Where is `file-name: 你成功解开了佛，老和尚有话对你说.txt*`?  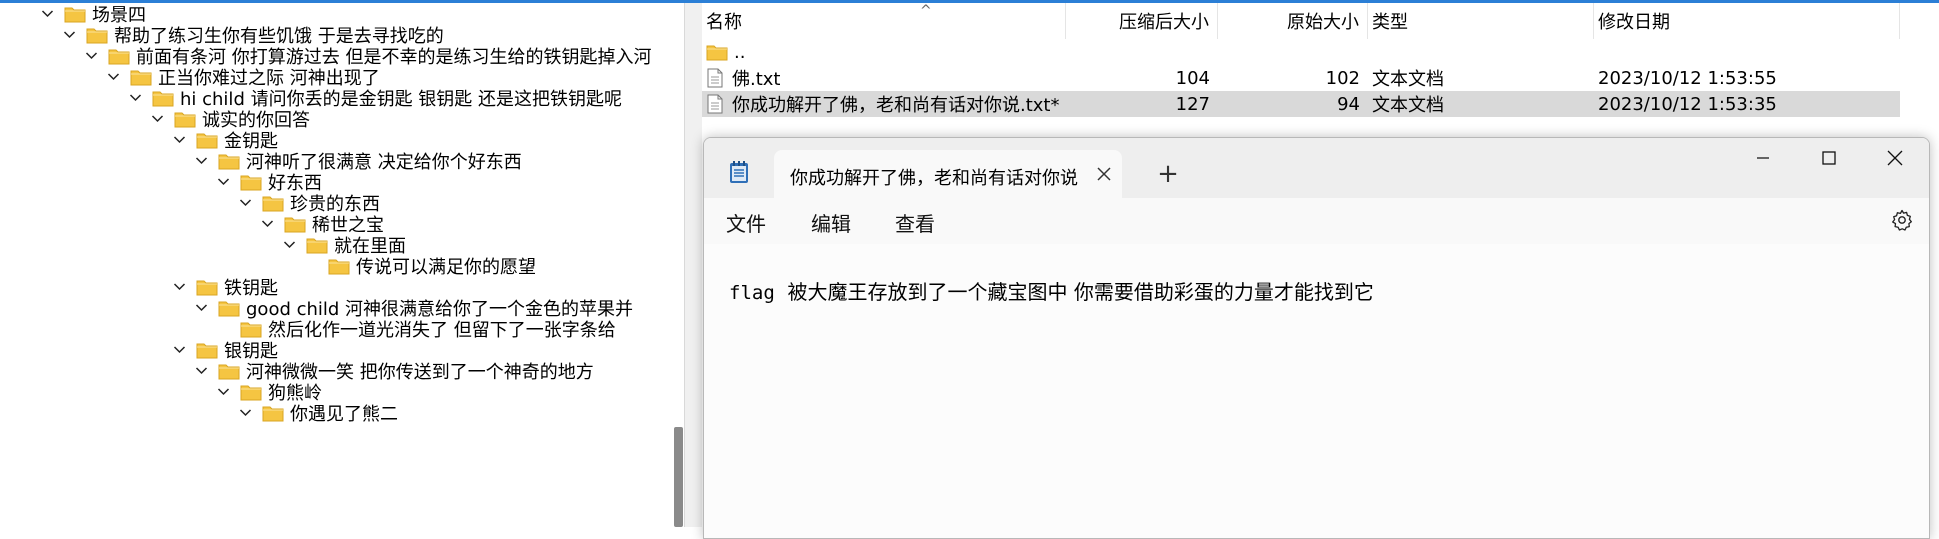
file-name: 你成功解开了佛，老和尚有话对你说.txt* is located at coordinates (896, 105).